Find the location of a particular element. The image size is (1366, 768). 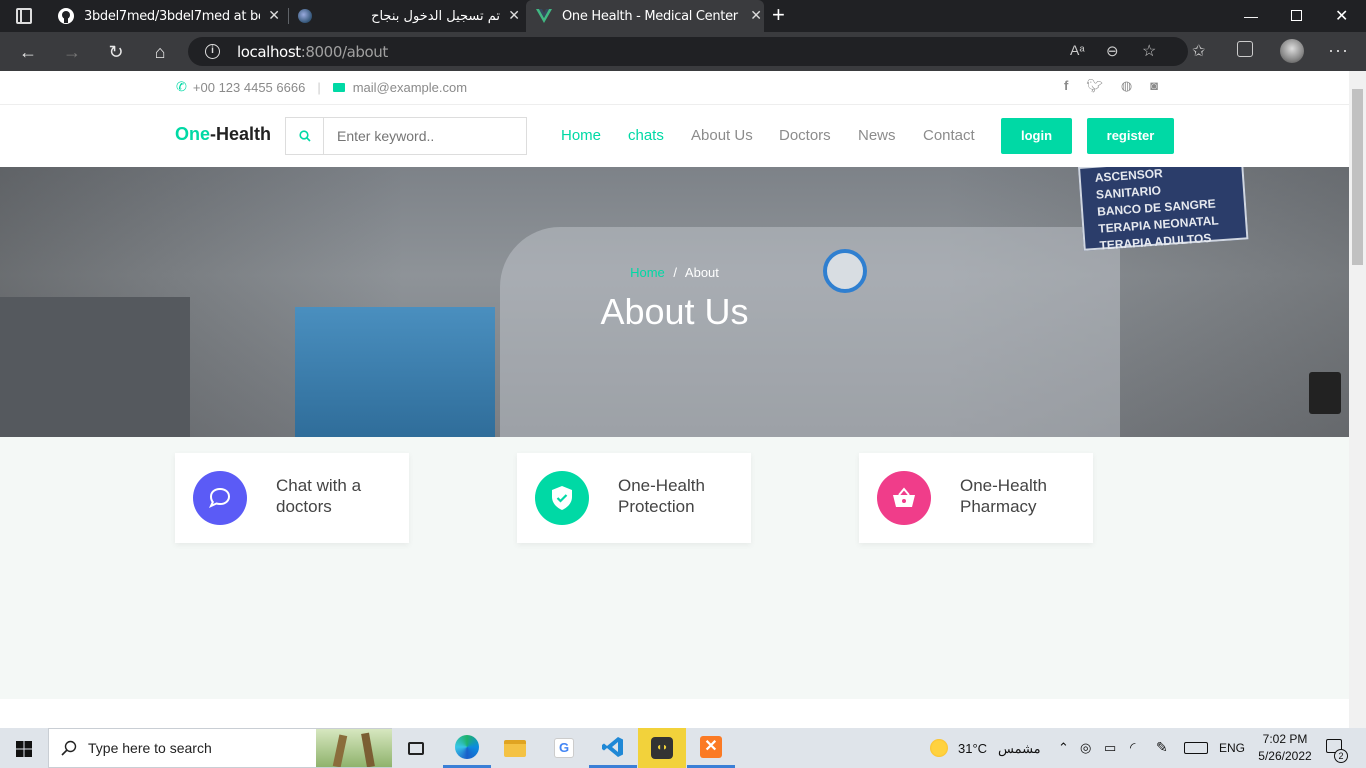

dribbble-icon: ◍ is located at coordinates (1126, 86).